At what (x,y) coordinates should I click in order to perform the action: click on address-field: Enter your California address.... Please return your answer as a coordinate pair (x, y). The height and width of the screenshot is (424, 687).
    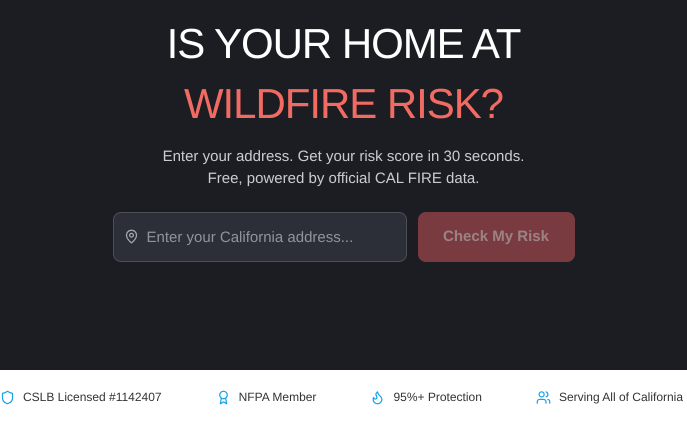
    Looking at the image, I should click on (259, 237).